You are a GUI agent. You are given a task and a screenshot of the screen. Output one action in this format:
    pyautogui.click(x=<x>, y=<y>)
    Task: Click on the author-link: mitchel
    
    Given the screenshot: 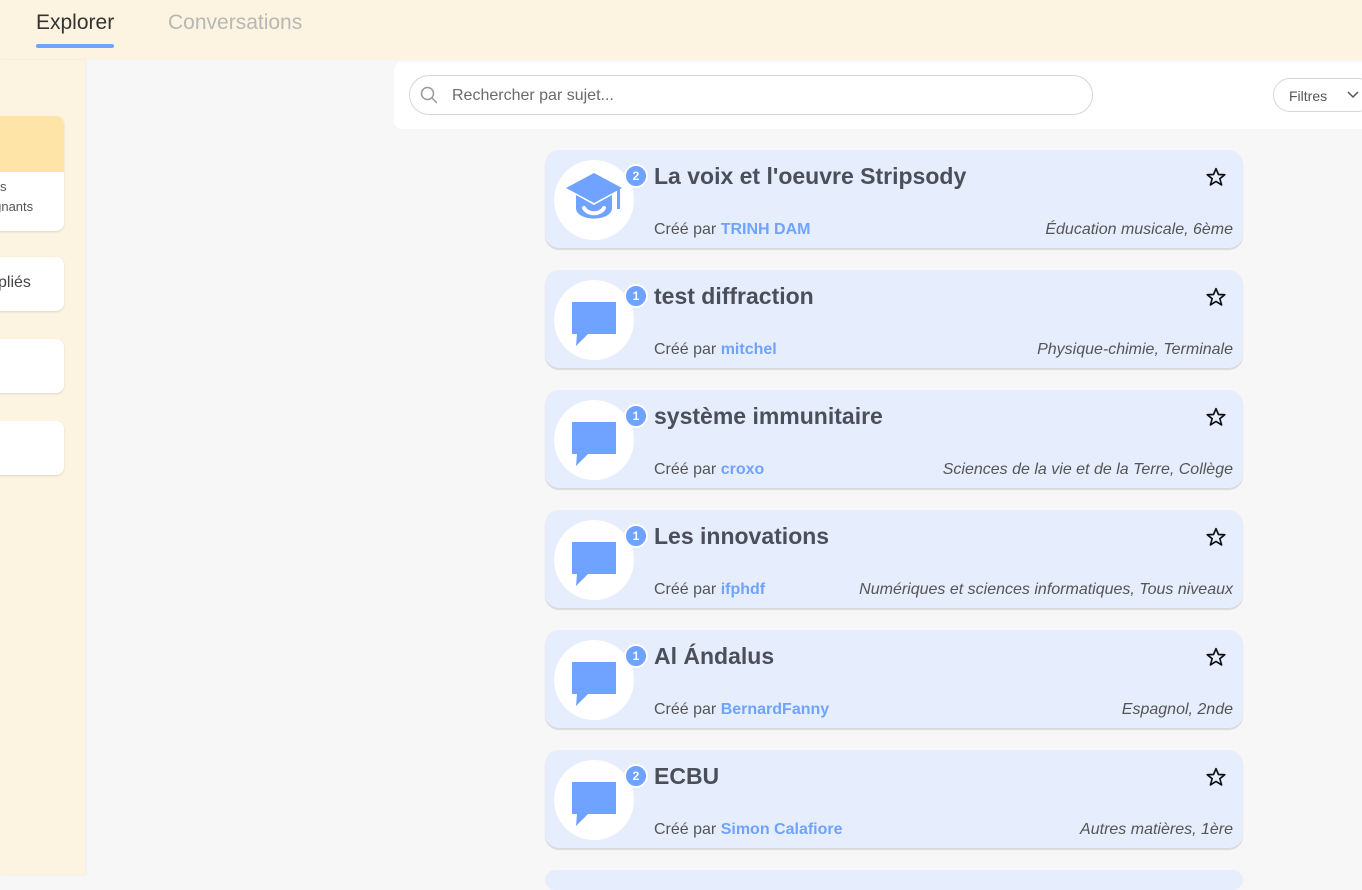 What is the action you would take?
    pyautogui.click(x=749, y=349)
    